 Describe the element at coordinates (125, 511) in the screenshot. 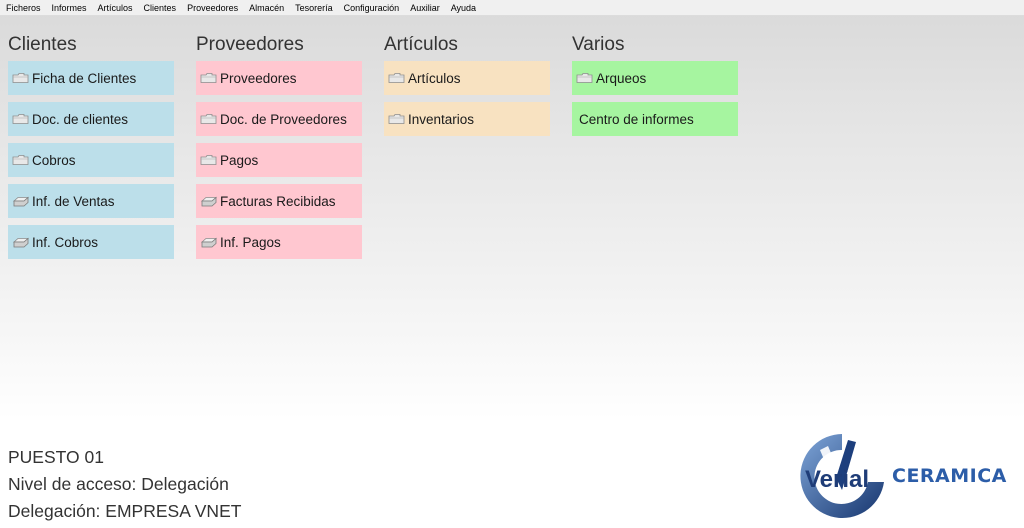

I see `delegation-label: Delegación: EMPRESA VNET` at that location.